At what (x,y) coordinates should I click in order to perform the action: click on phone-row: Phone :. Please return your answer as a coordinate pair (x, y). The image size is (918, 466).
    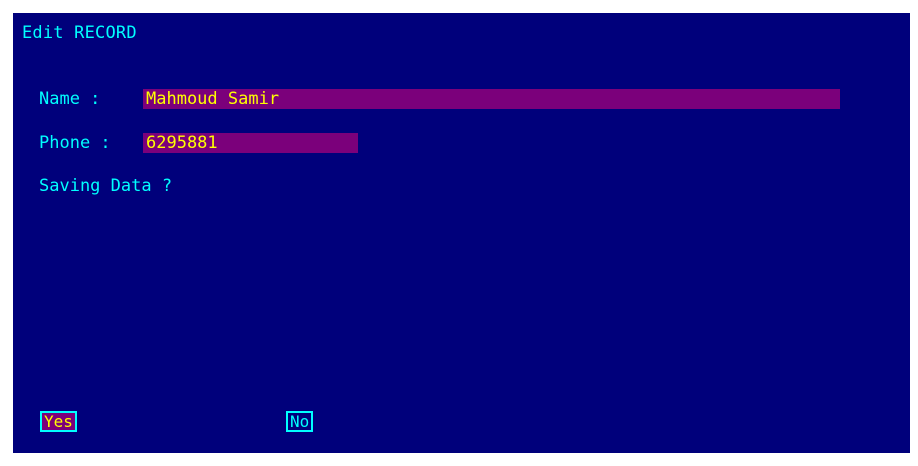
    Looking at the image, I should click on (80, 143).